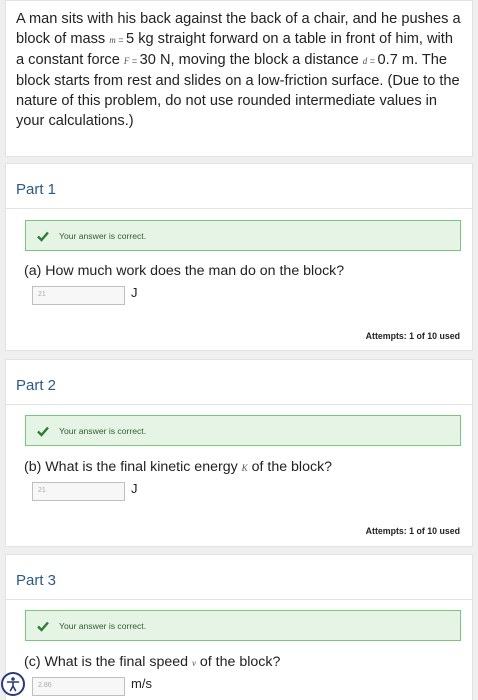 This screenshot has width=478, height=700. I want to click on accessibility-button, so click(13, 684).